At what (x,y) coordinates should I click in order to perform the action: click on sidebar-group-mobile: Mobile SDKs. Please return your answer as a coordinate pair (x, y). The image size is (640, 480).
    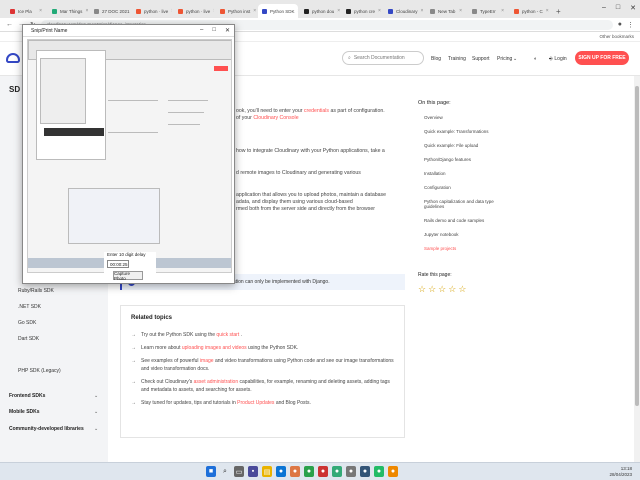
    Looking at the image, I should click on (24, 412).